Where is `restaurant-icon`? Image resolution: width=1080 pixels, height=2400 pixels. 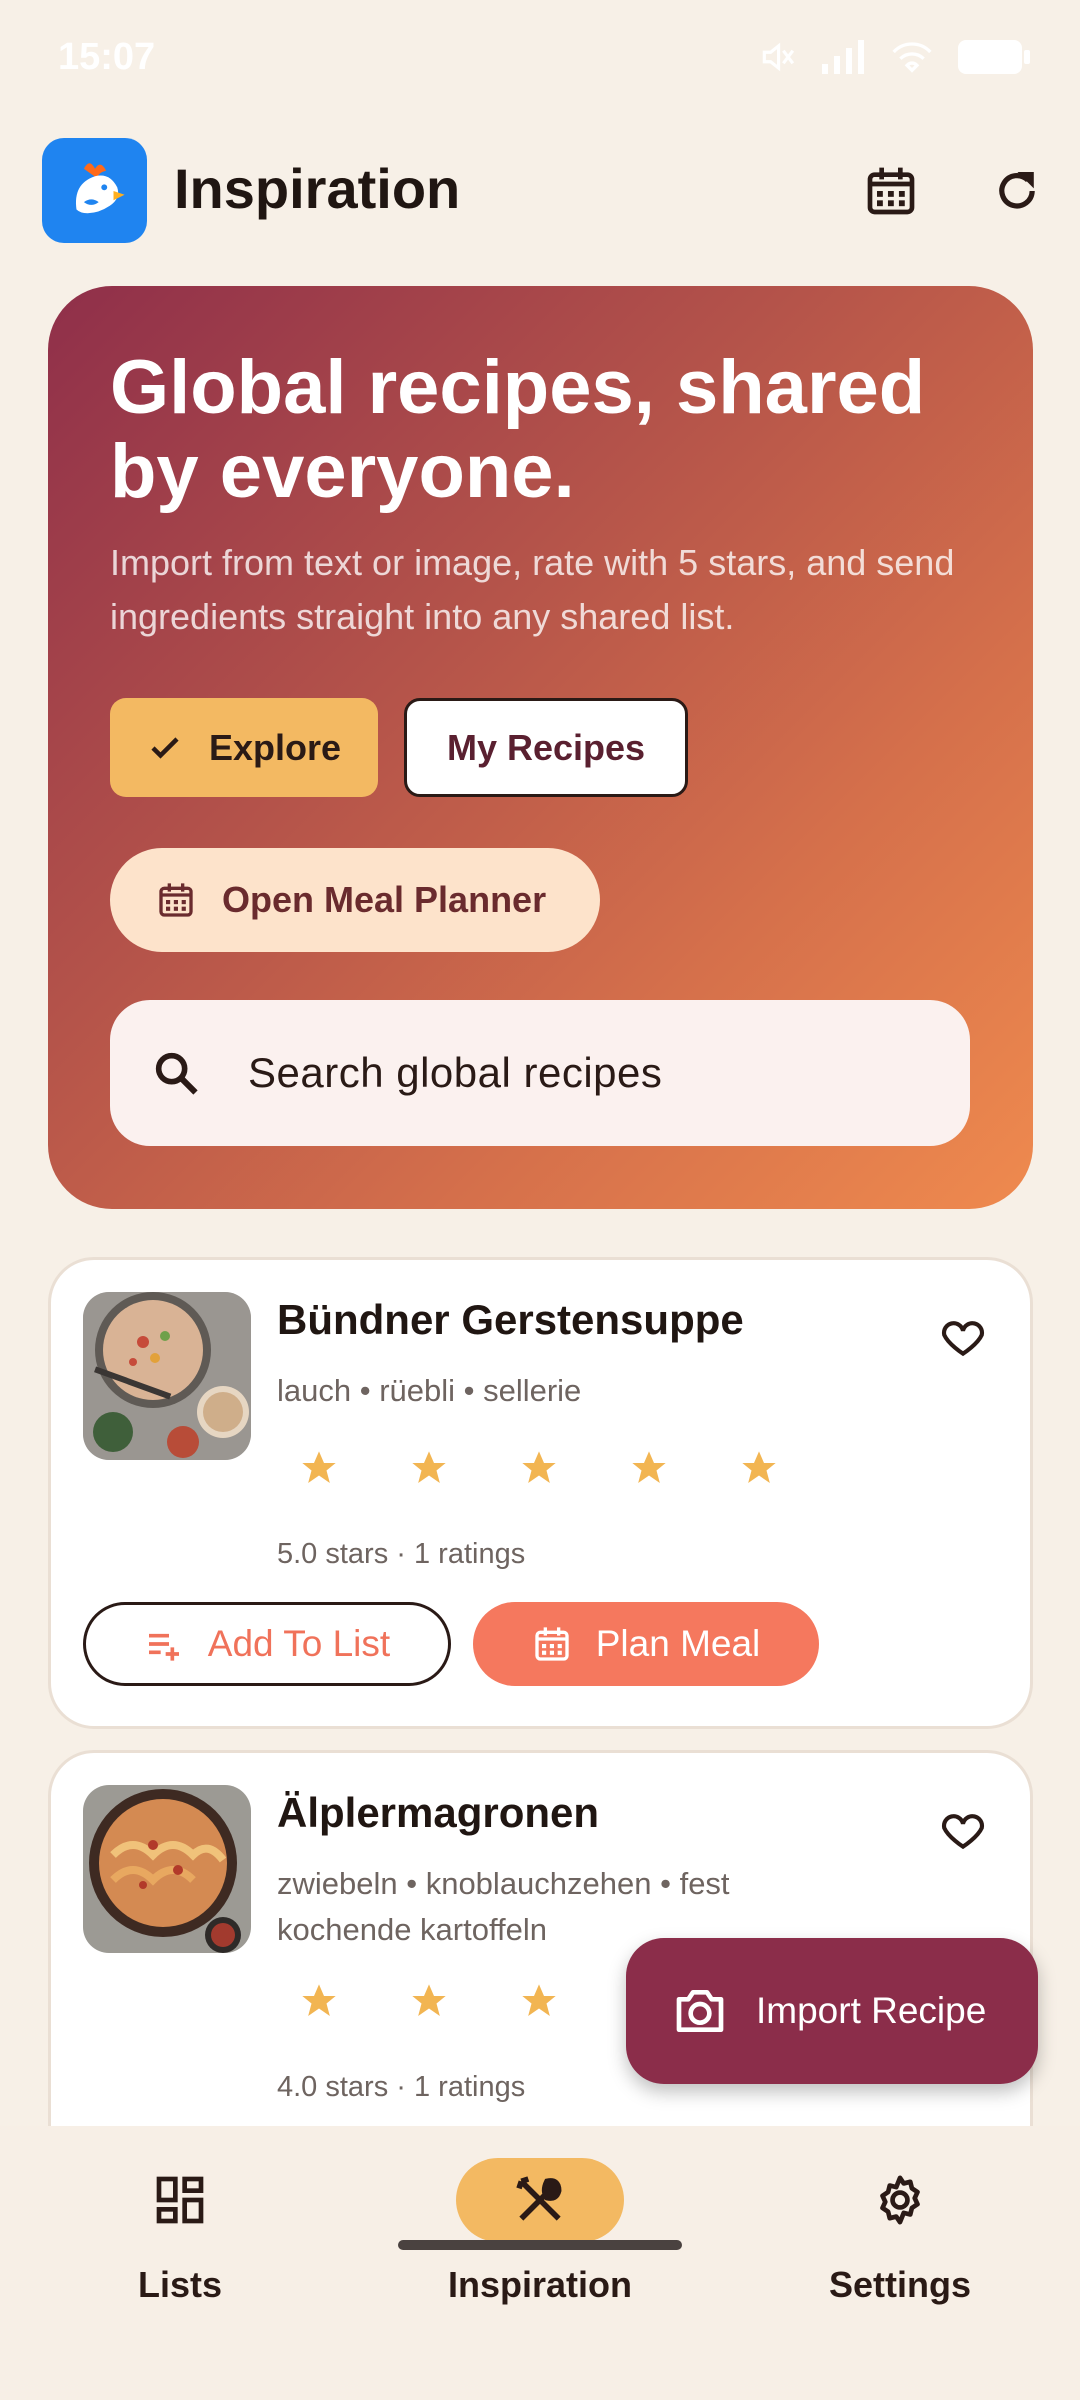
restaurant-icon is located at coordinates (539, 2198).